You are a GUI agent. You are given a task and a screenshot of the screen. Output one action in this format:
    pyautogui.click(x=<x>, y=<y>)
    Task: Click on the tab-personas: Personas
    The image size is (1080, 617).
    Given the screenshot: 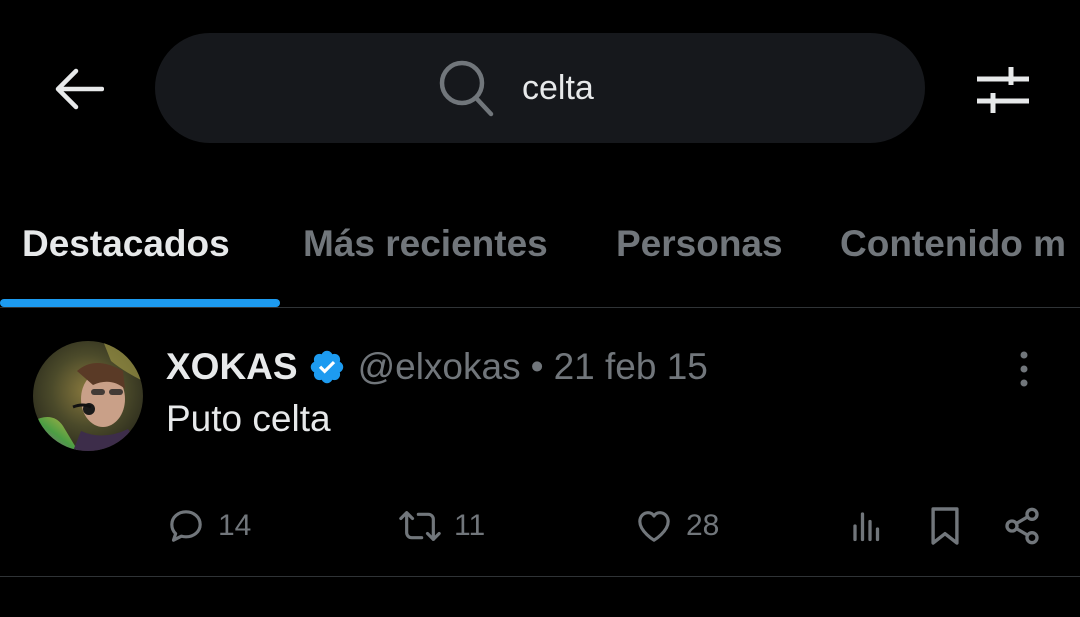 What is the action you would take?
    pyautogui.click(x=699, y=243)
    